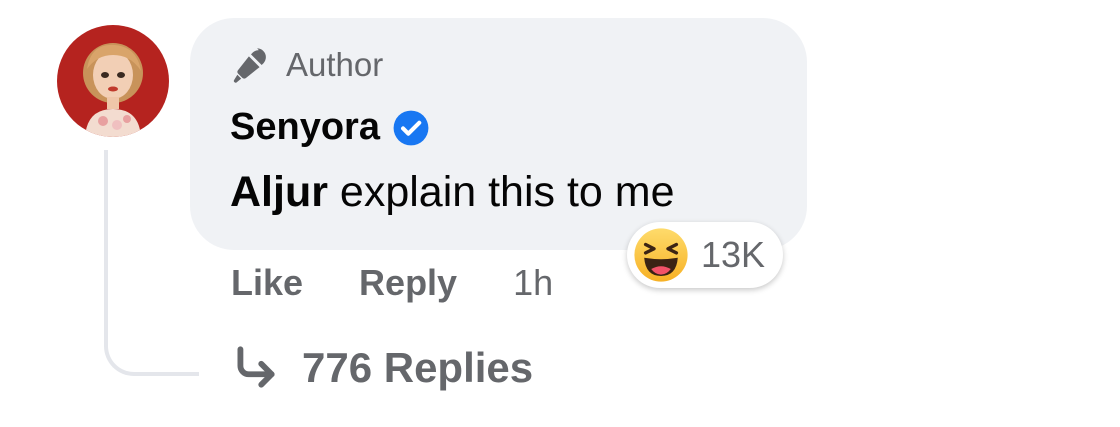 The width and height of the screenshot is (1120, 427). I want to click on like-button: Like, so click(267, 283).